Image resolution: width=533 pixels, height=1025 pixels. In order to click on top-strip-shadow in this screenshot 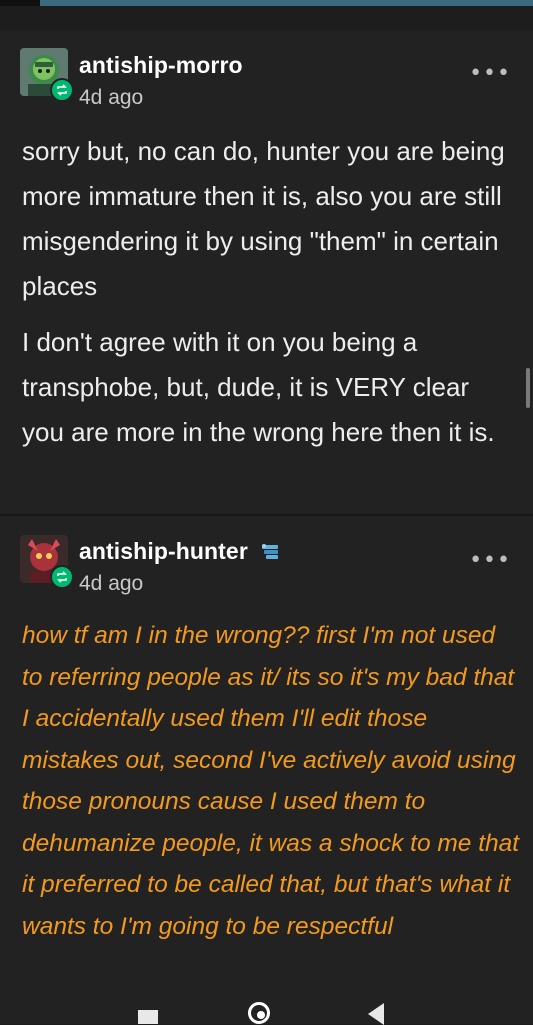, I will do `click(20, 3)`.